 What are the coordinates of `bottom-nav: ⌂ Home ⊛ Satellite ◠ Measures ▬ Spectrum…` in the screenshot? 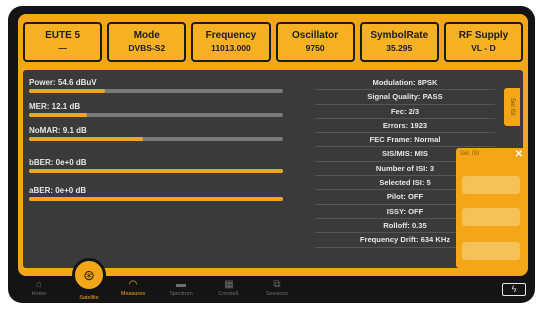 It's located at (271, 280).